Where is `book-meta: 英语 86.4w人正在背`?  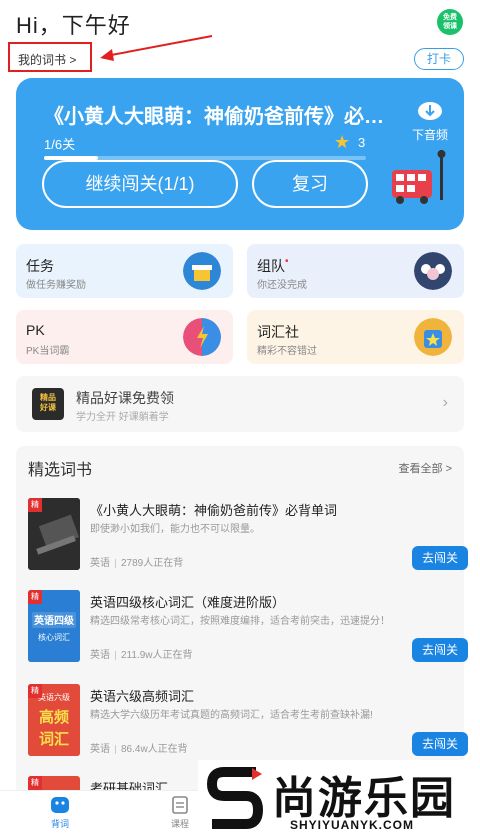
book-meta: 英语 86.4w人正在背 is located at coordinates (139, 747).